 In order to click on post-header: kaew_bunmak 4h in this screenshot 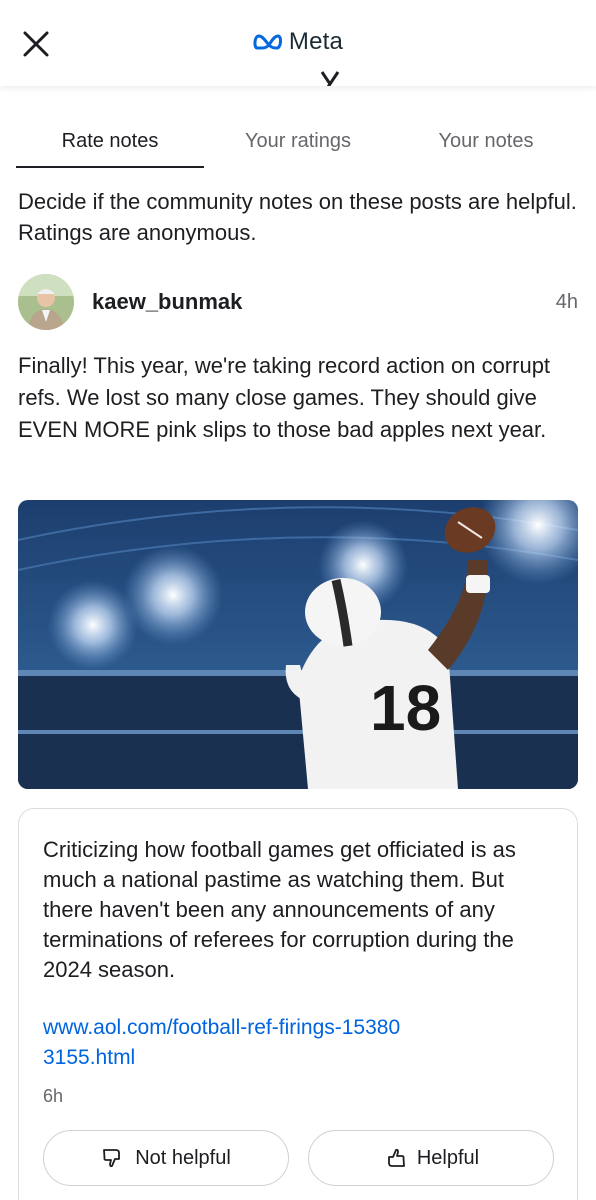, I will do `click(298, 302)`.